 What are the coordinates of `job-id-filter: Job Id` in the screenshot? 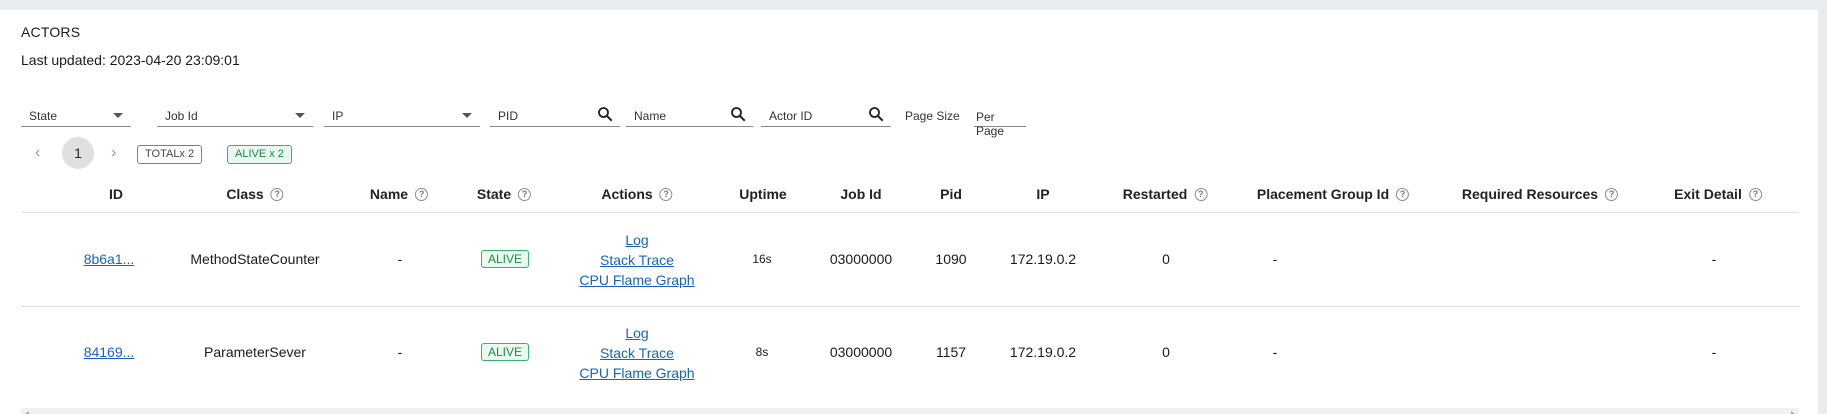 It's located at (235, 111).